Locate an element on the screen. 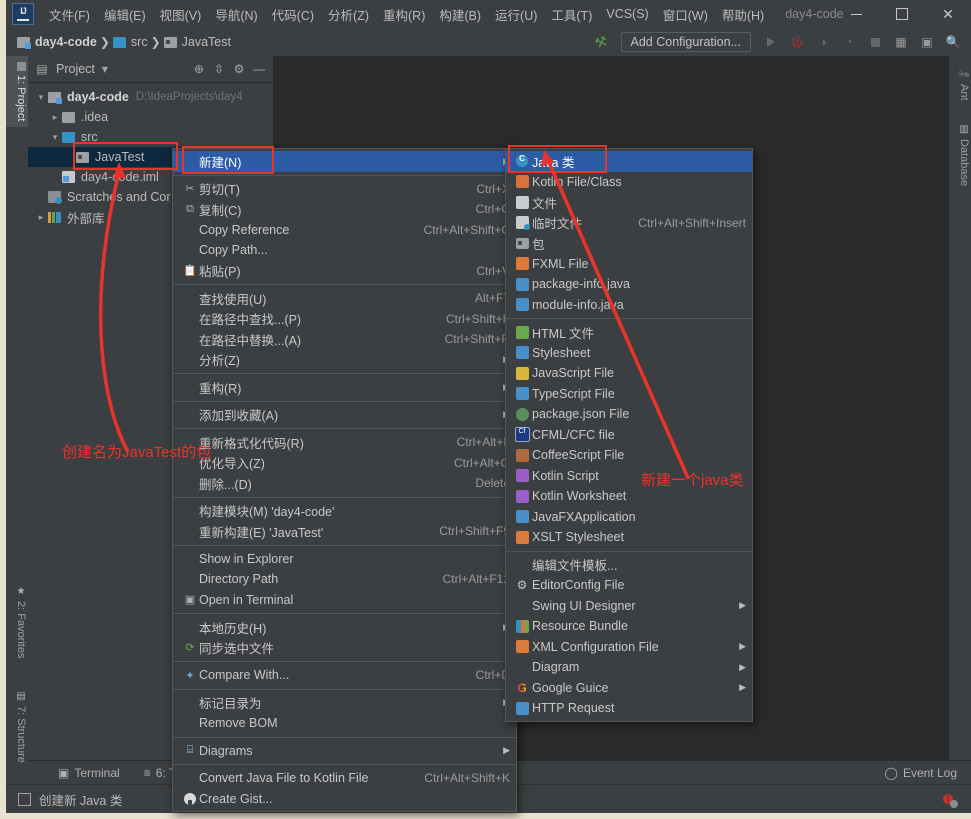 This screenshot has width=971, height=819. submenu-item-xml-configuration-file: XML Configuration File ▶ is located at coordinates (629, 647).